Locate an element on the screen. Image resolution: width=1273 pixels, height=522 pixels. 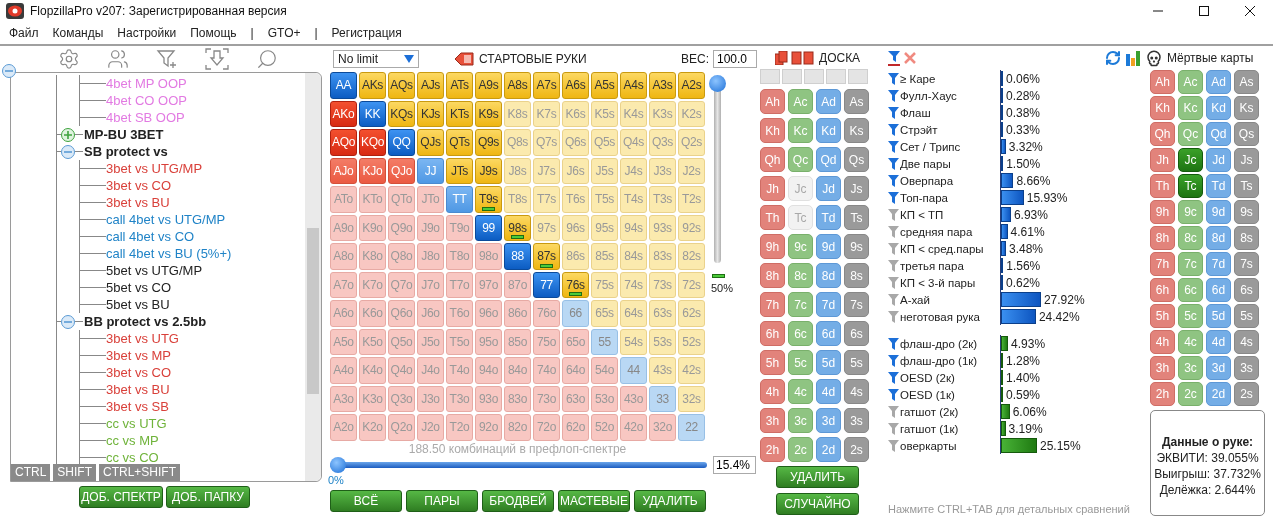
hand-cell: KJs is located at coordinates (430, 113).